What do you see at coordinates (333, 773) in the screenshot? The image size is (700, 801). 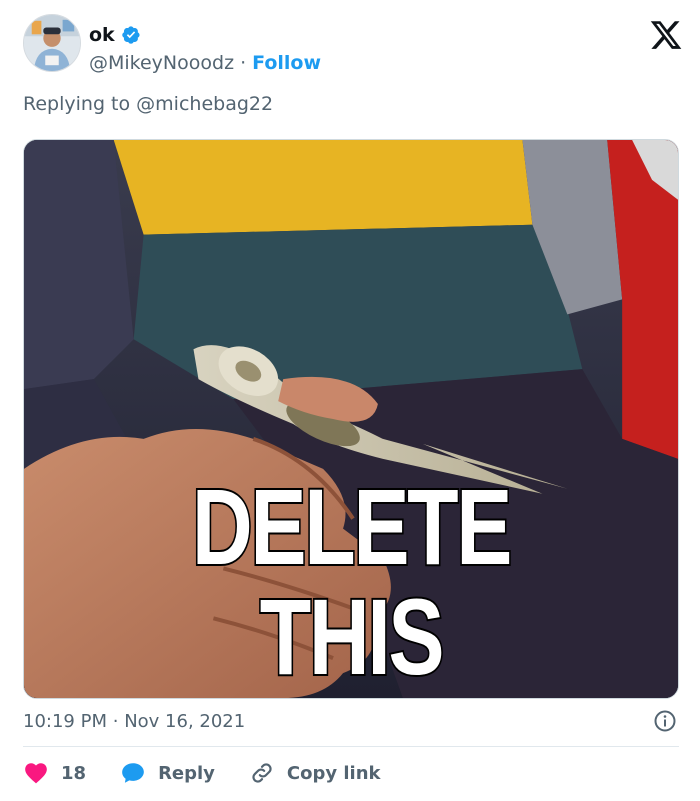 I see `copy-link-label: Copy link` at bounding box center [333, 773].